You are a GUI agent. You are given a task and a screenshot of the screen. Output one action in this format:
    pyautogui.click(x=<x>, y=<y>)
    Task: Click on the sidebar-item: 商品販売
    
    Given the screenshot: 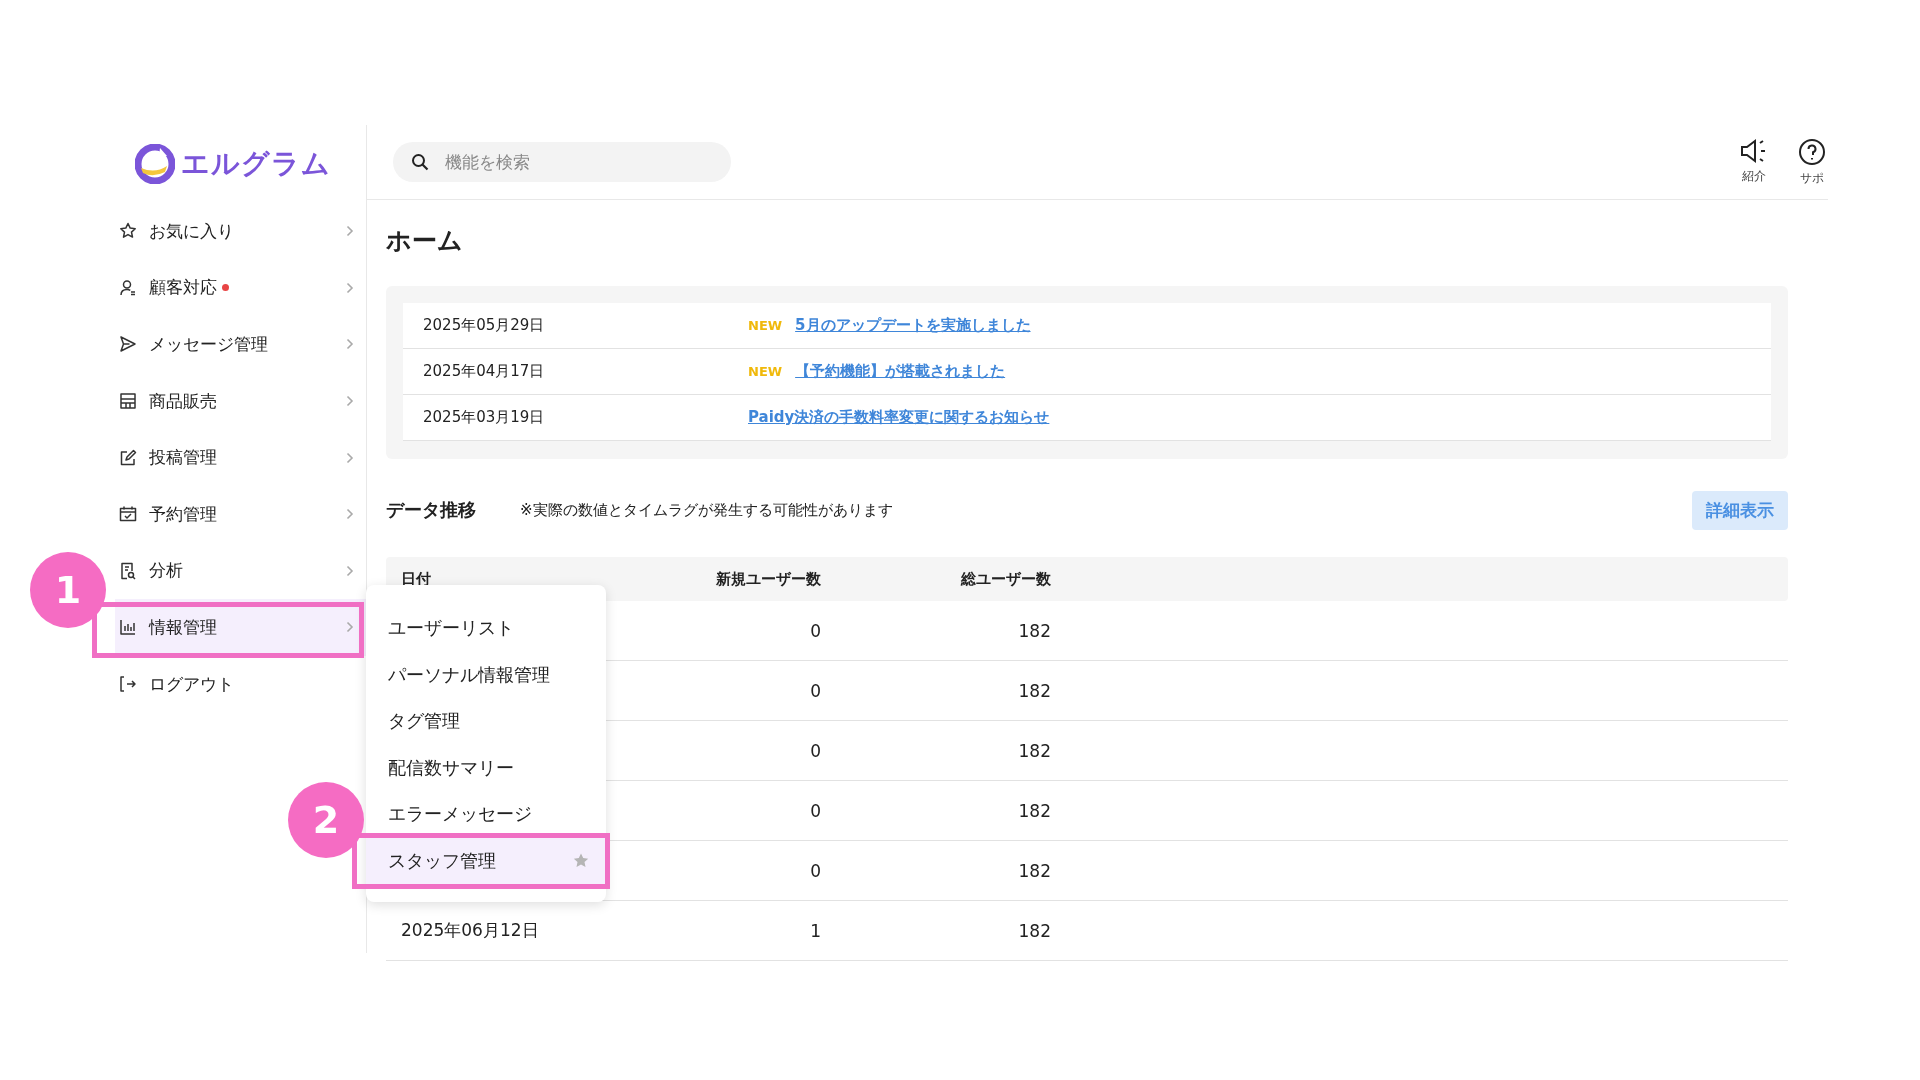 What is the action you would take?
    pyautogui.click(x=240, y=401)
    